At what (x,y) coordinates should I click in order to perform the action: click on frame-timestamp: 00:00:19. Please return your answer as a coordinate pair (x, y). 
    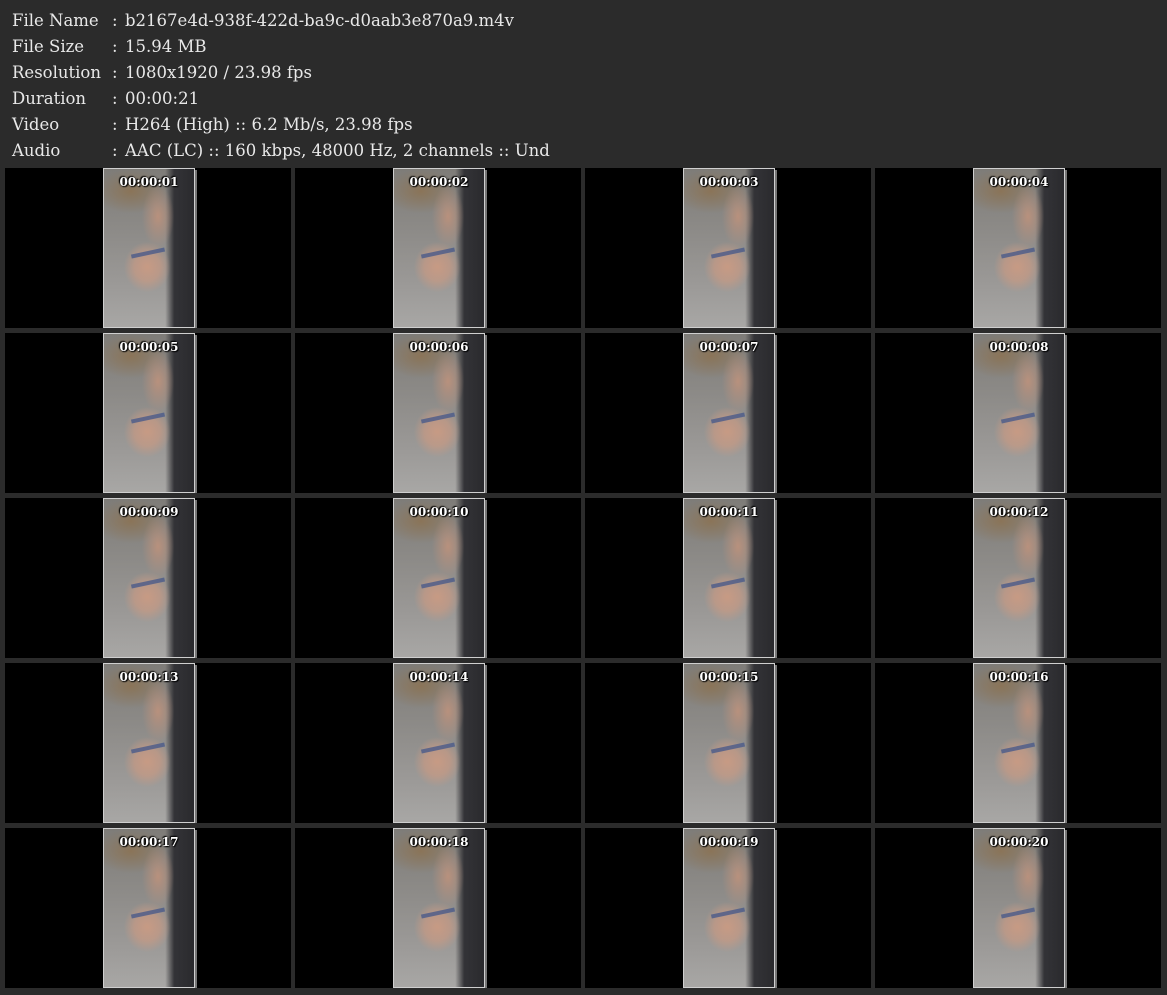
    Looking at the image, I should click on (729, 842).